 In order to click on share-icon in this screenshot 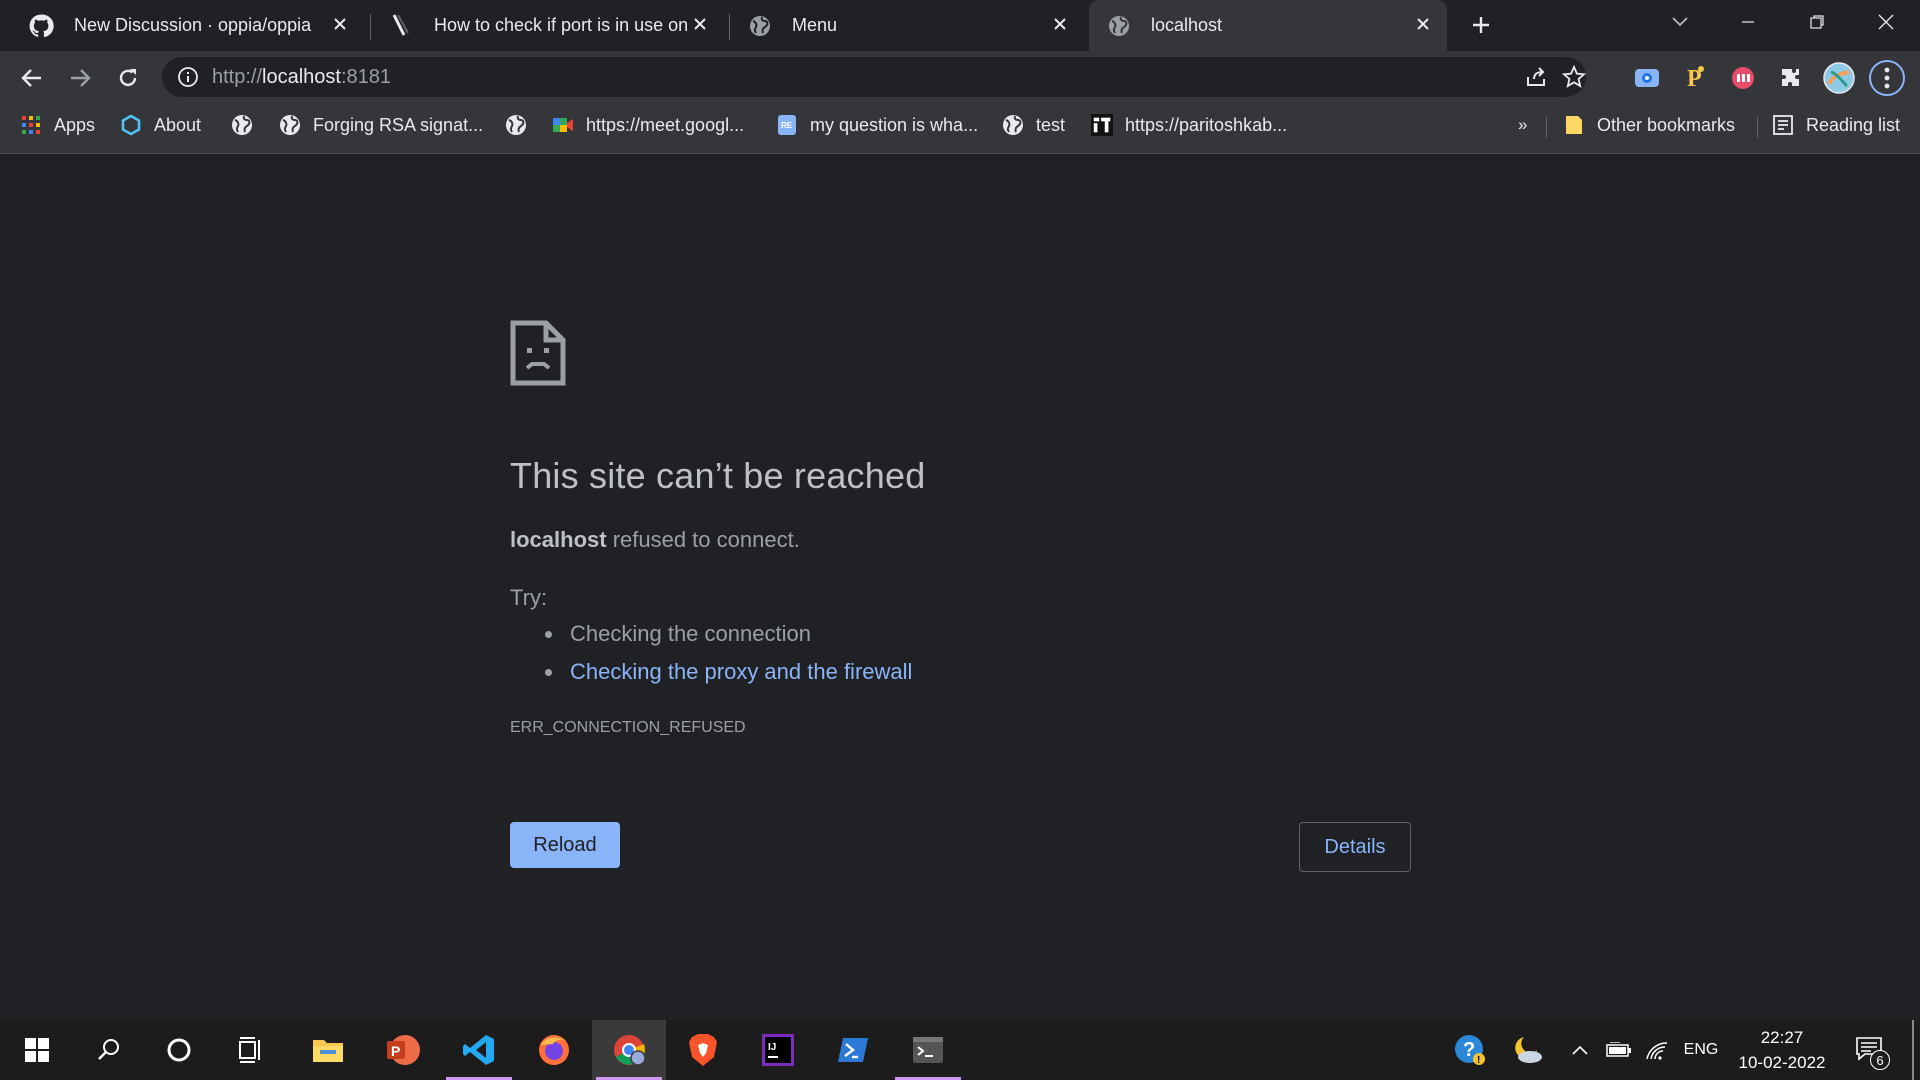, I will do `click(1536, 79)`.